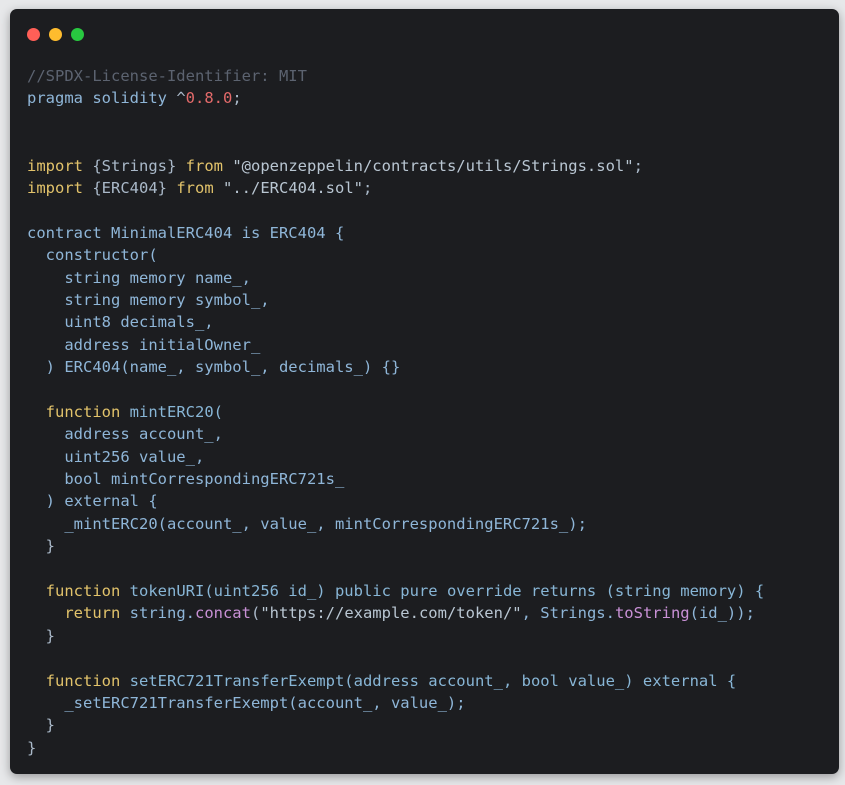  Describe the element at coordinates (428, 300) in the screenshot. I see `code-line: string memory symbol_,` at that location.